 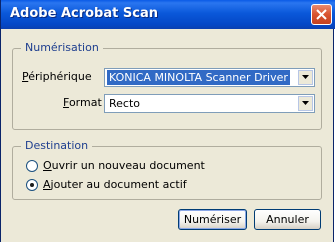 What do you see at coordinates (125, 103) in the screenshot?
I see `format-select-value: Recto` at bounding box center [125, 103].